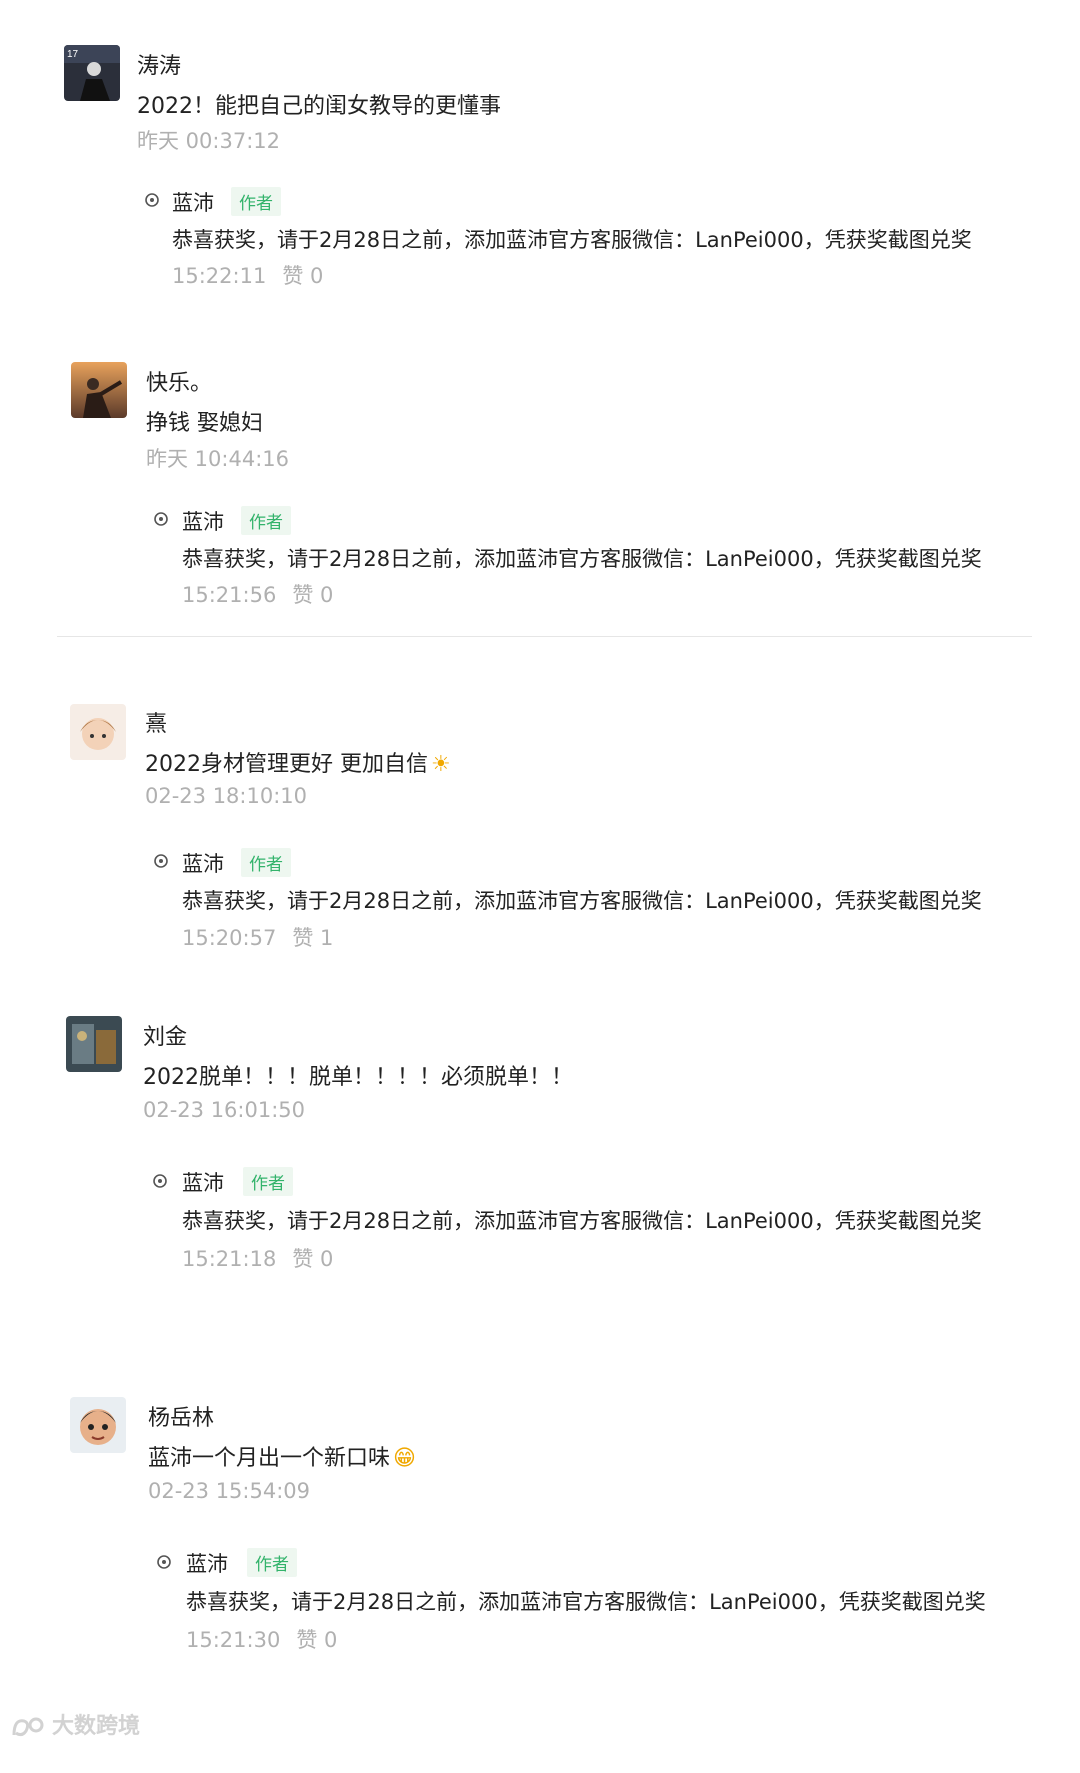 The height and width of the screenshot is (1773, 1080). I want to click on comment-text-body: 2022身材管理更好 更加自信, so click(286, 764).